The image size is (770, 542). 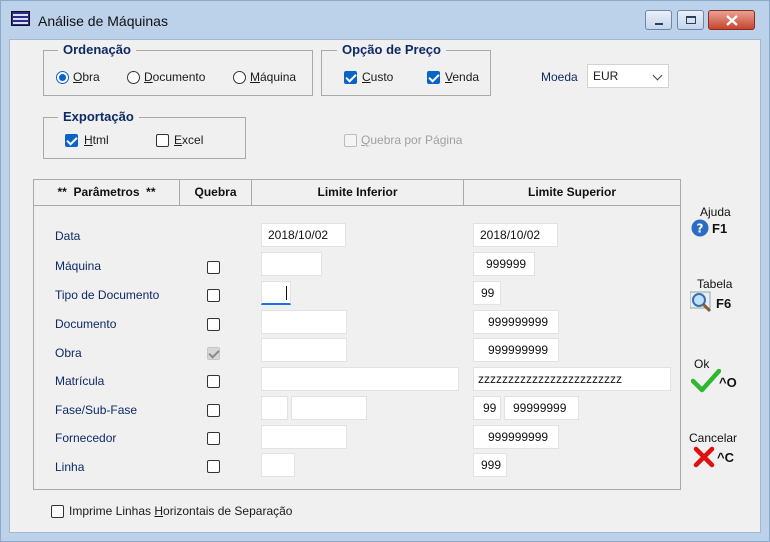 What do you see at coordinates (274, 408) in the screenshot?
I see `inferior-field-fase` at bounding box center [274, 408].